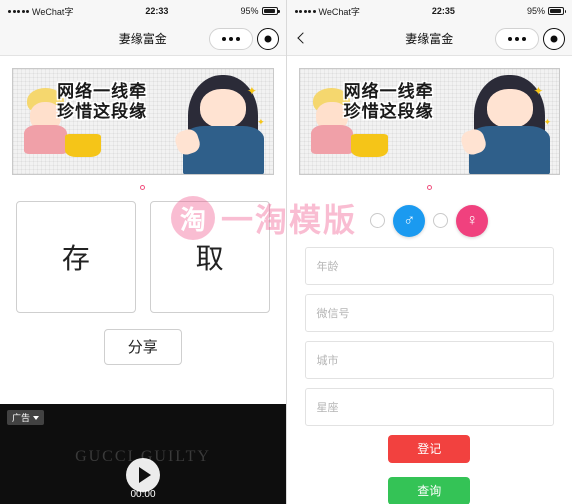 The image size is (572, 504). What do you see at coordinates (443, 11) in the screenshot?
I see `status-time: 22:35` at bounding box center [443, 11].